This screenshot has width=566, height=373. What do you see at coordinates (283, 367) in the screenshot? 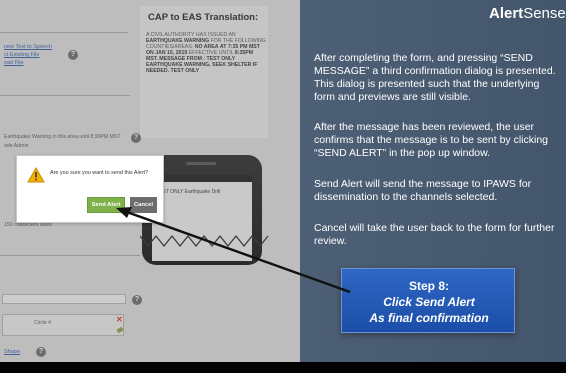
I see `bottom-bar` at bounding box center [283, 367].